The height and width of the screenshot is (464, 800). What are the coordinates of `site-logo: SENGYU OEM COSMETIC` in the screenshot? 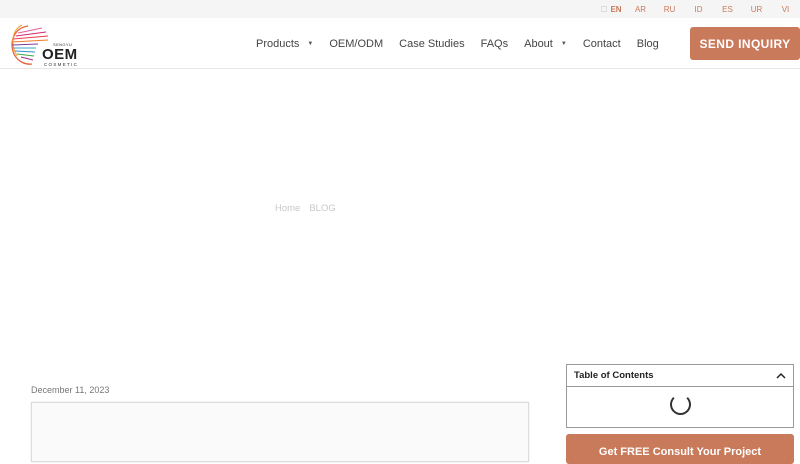 It's located at (42, 44).